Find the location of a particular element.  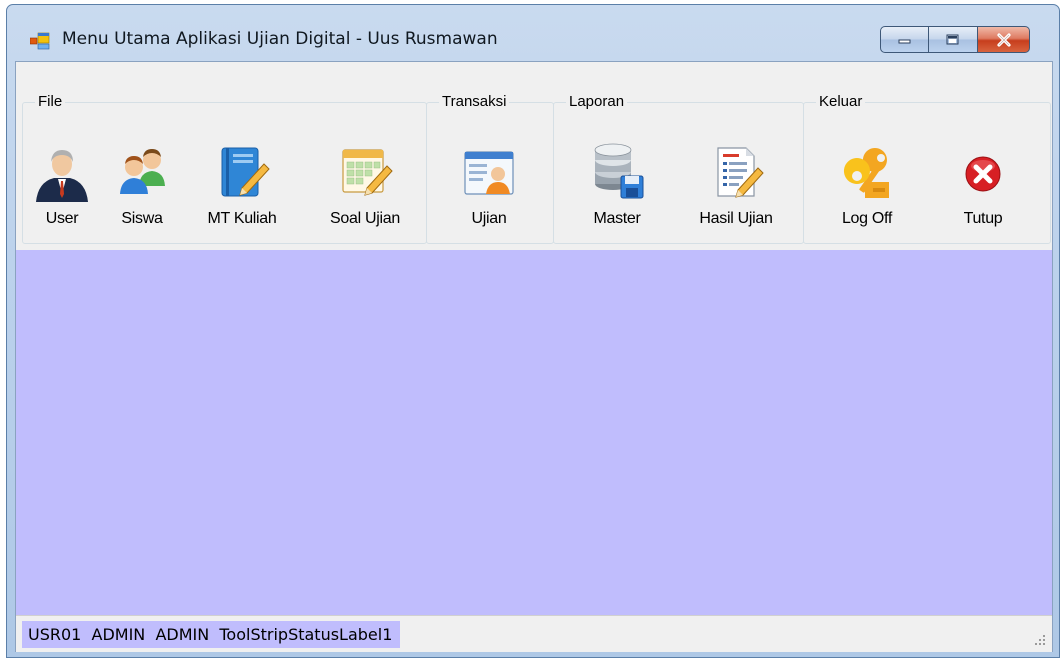

students-icon is located at coordinates (142, 172).